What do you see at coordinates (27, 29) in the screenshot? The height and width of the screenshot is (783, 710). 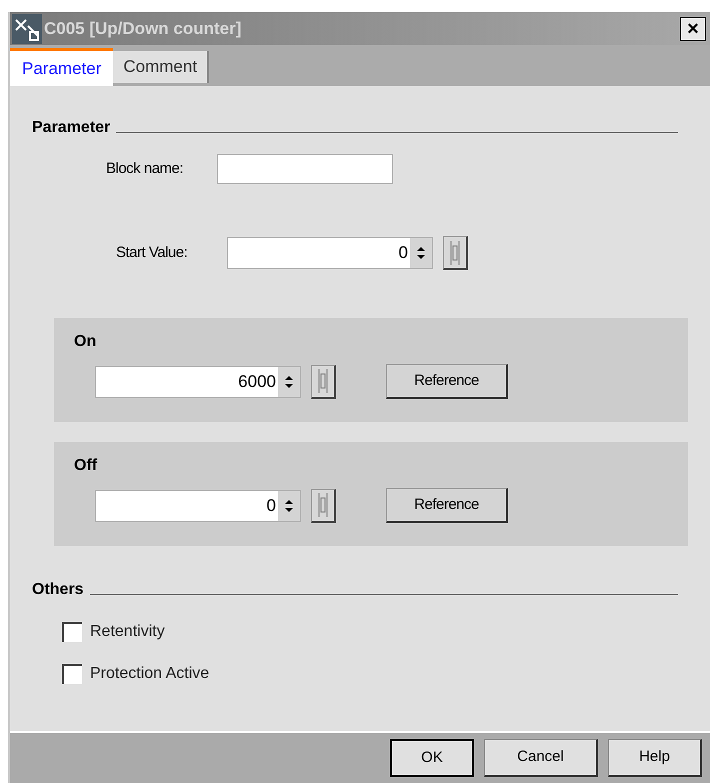 I see `app-logo-icon` at bounding box center [27, 29].